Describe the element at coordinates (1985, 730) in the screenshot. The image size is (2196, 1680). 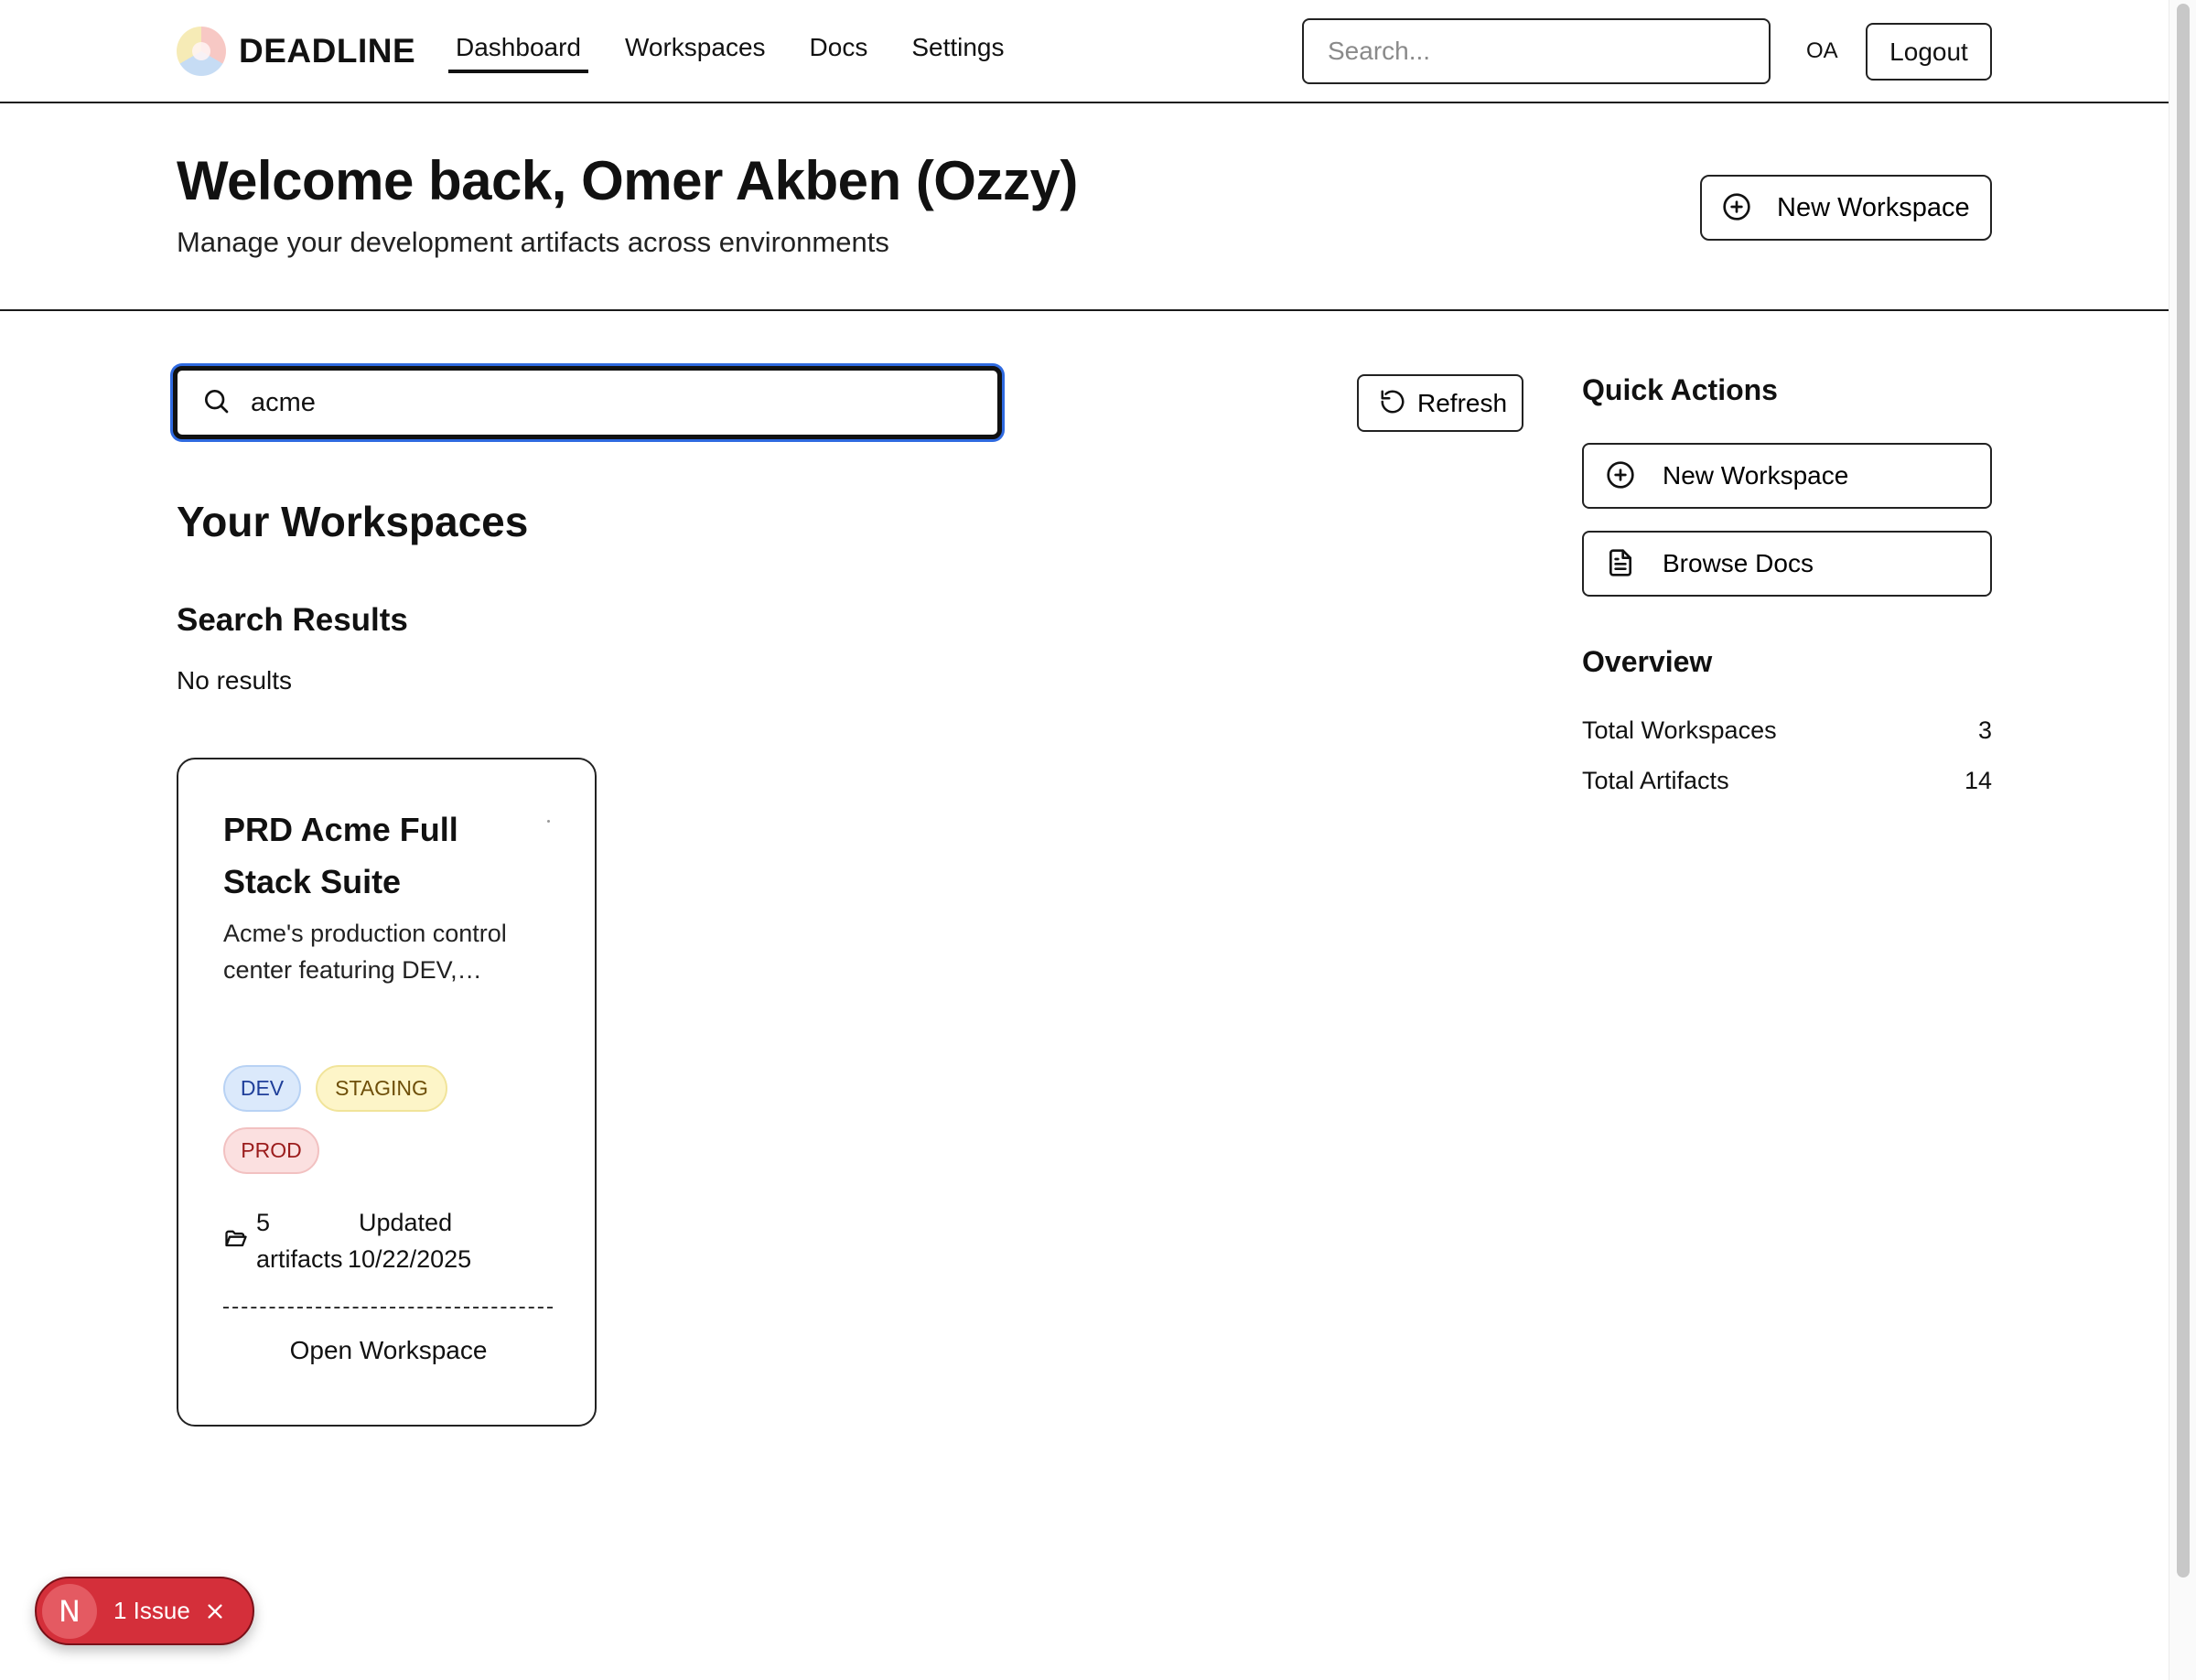
I see `stat-value: 3` at that location.